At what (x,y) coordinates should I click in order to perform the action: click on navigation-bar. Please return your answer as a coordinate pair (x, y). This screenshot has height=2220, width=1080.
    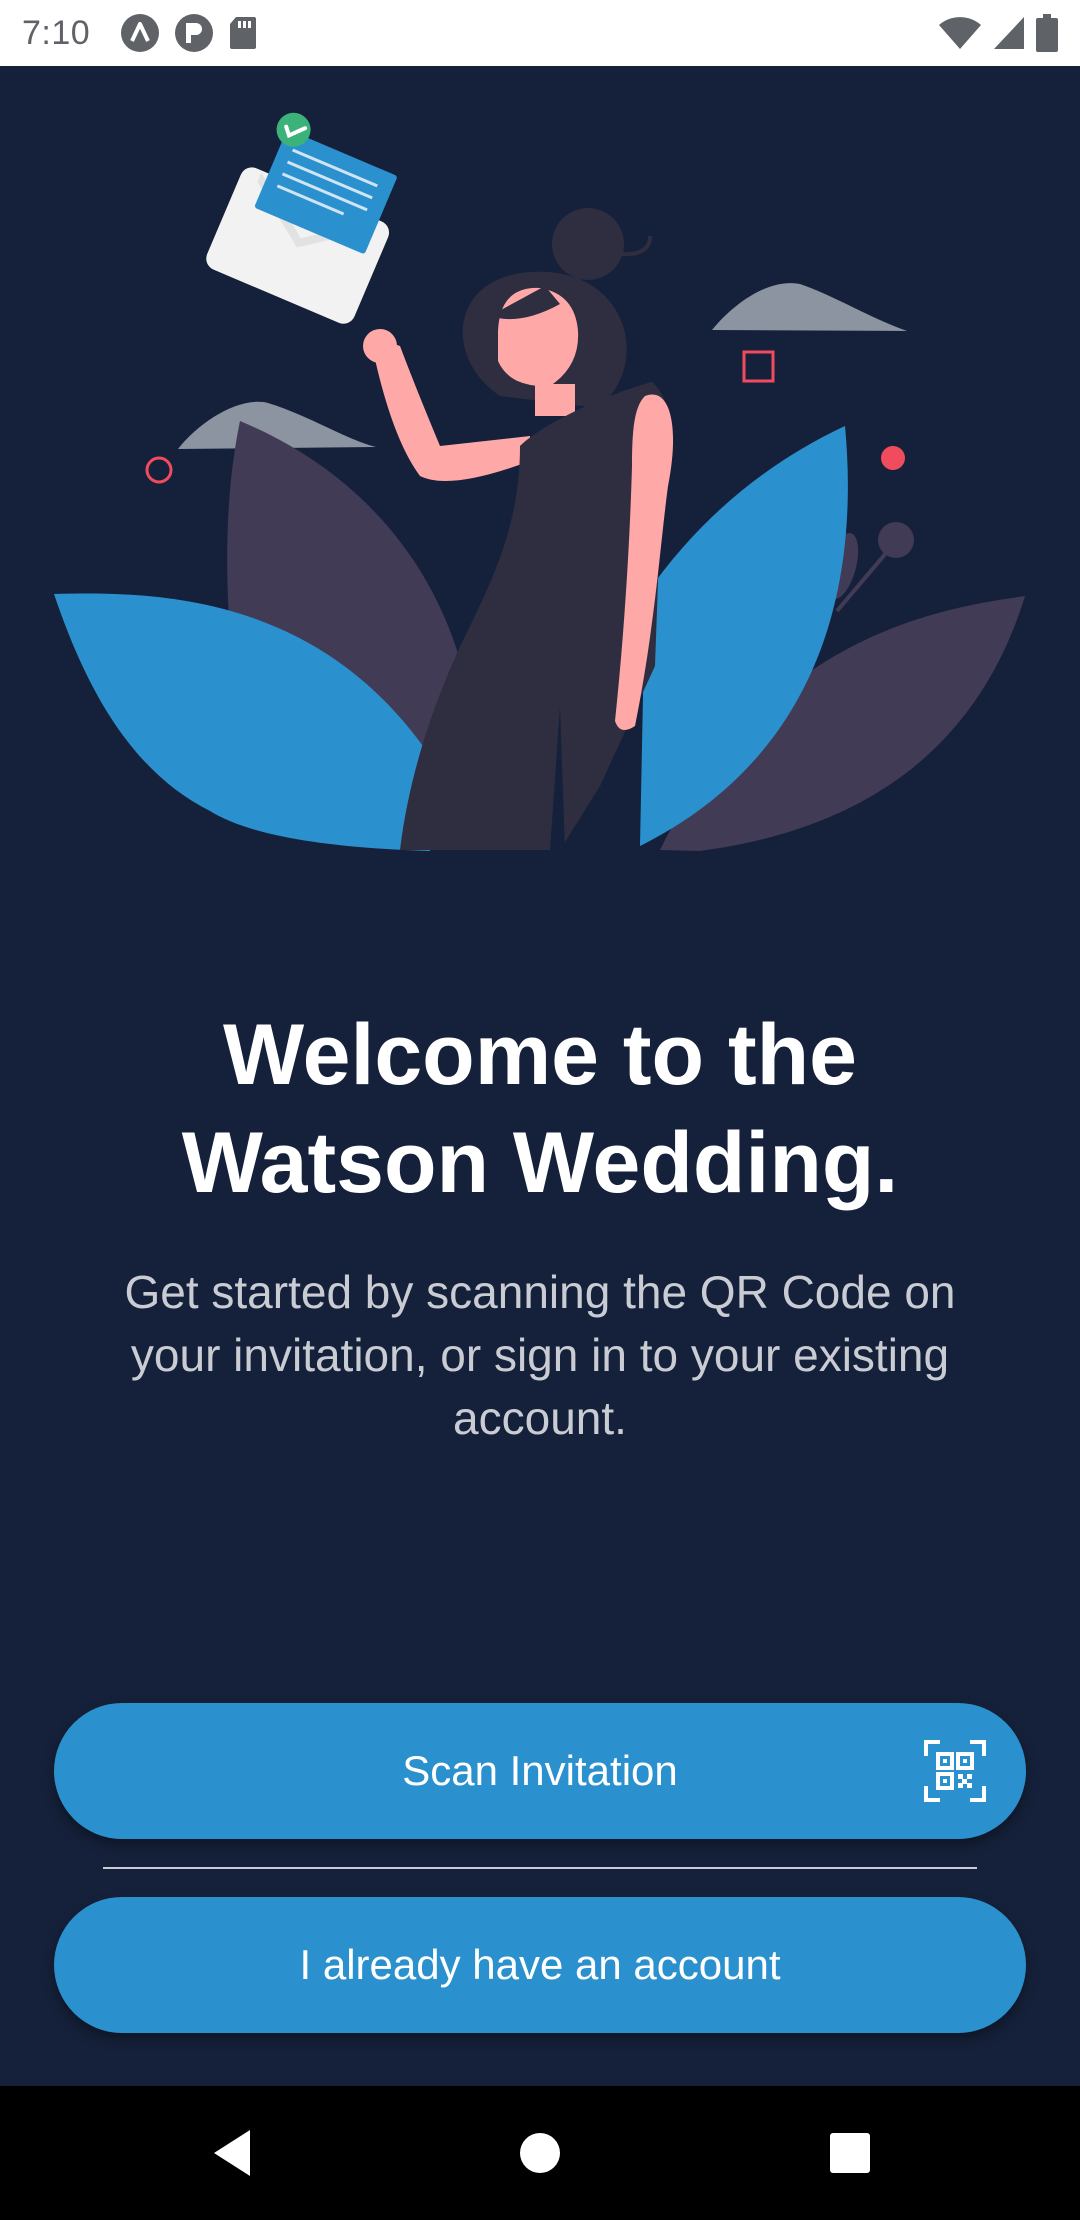
    Looking at the image, I should click on (540, 2153).